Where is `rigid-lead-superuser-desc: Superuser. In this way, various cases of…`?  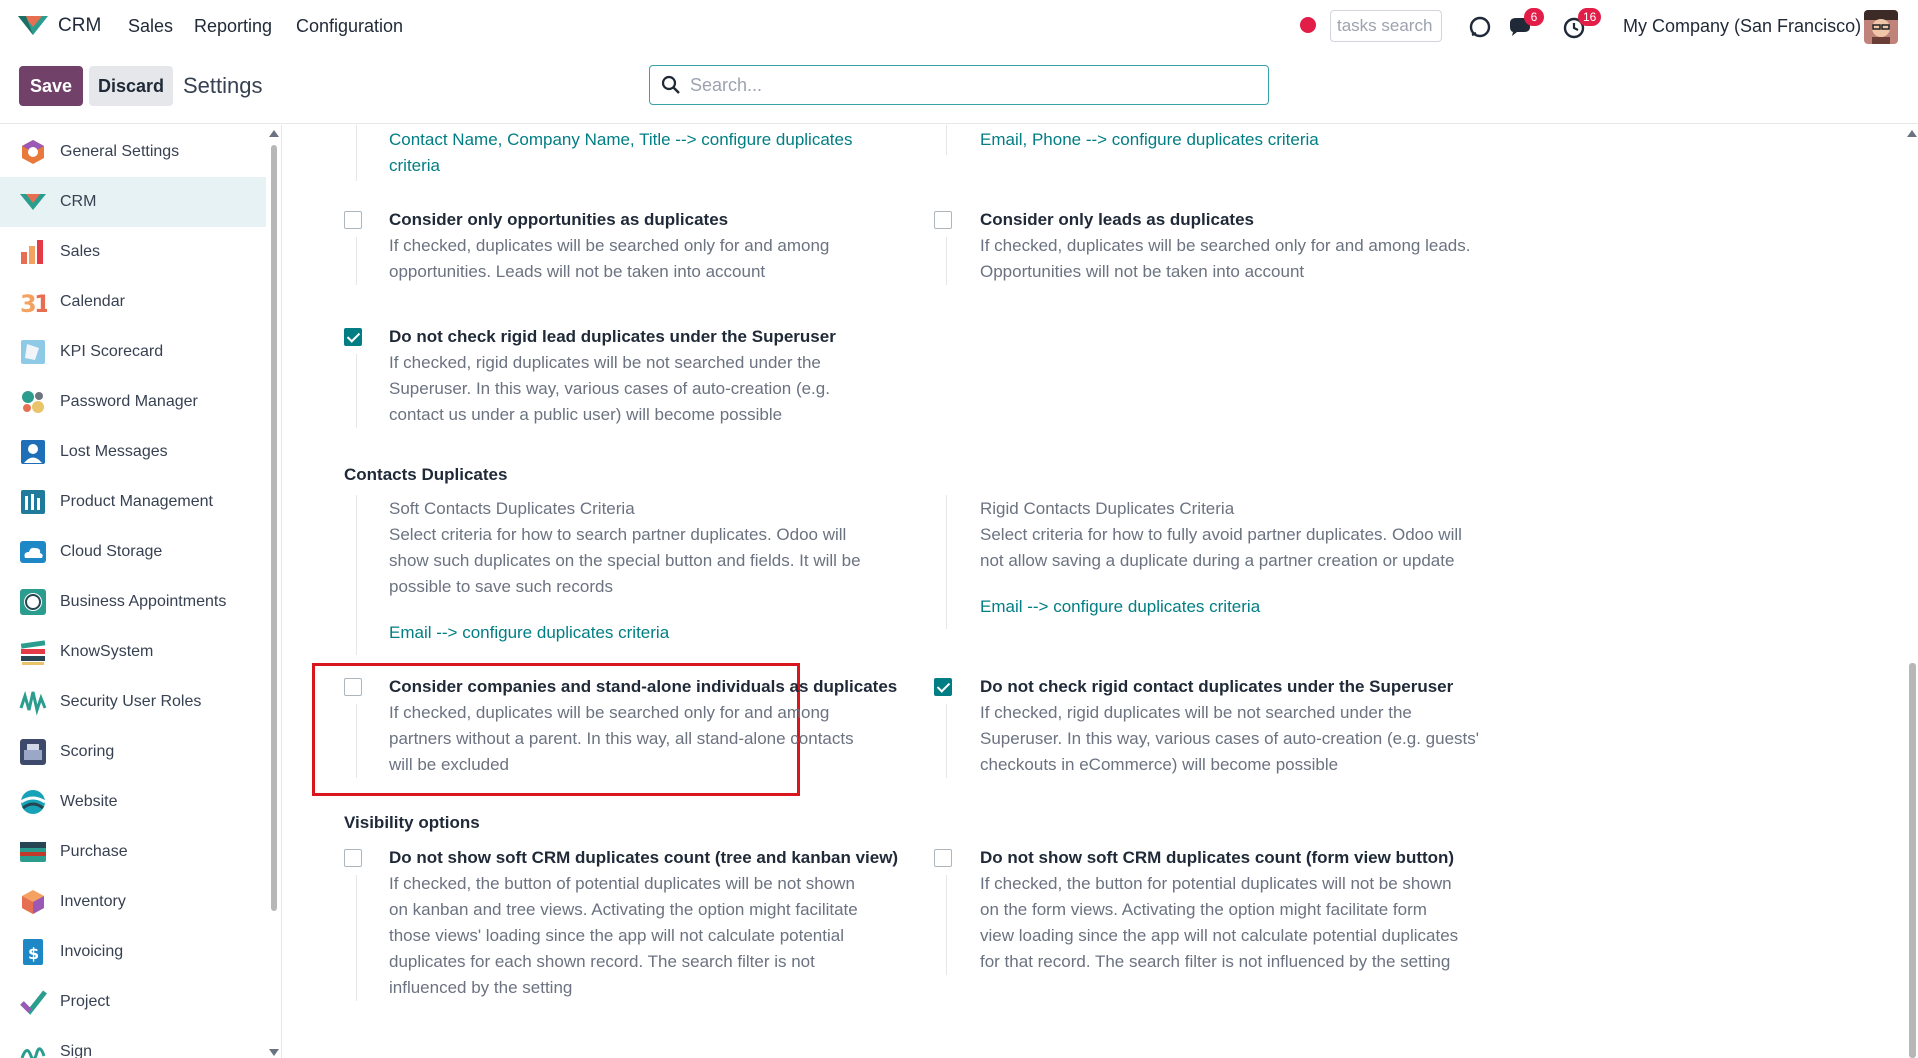 rigid-lead-superuser-desc: Superuser. In this way, various cases of… is located at coordinates (609, 388).